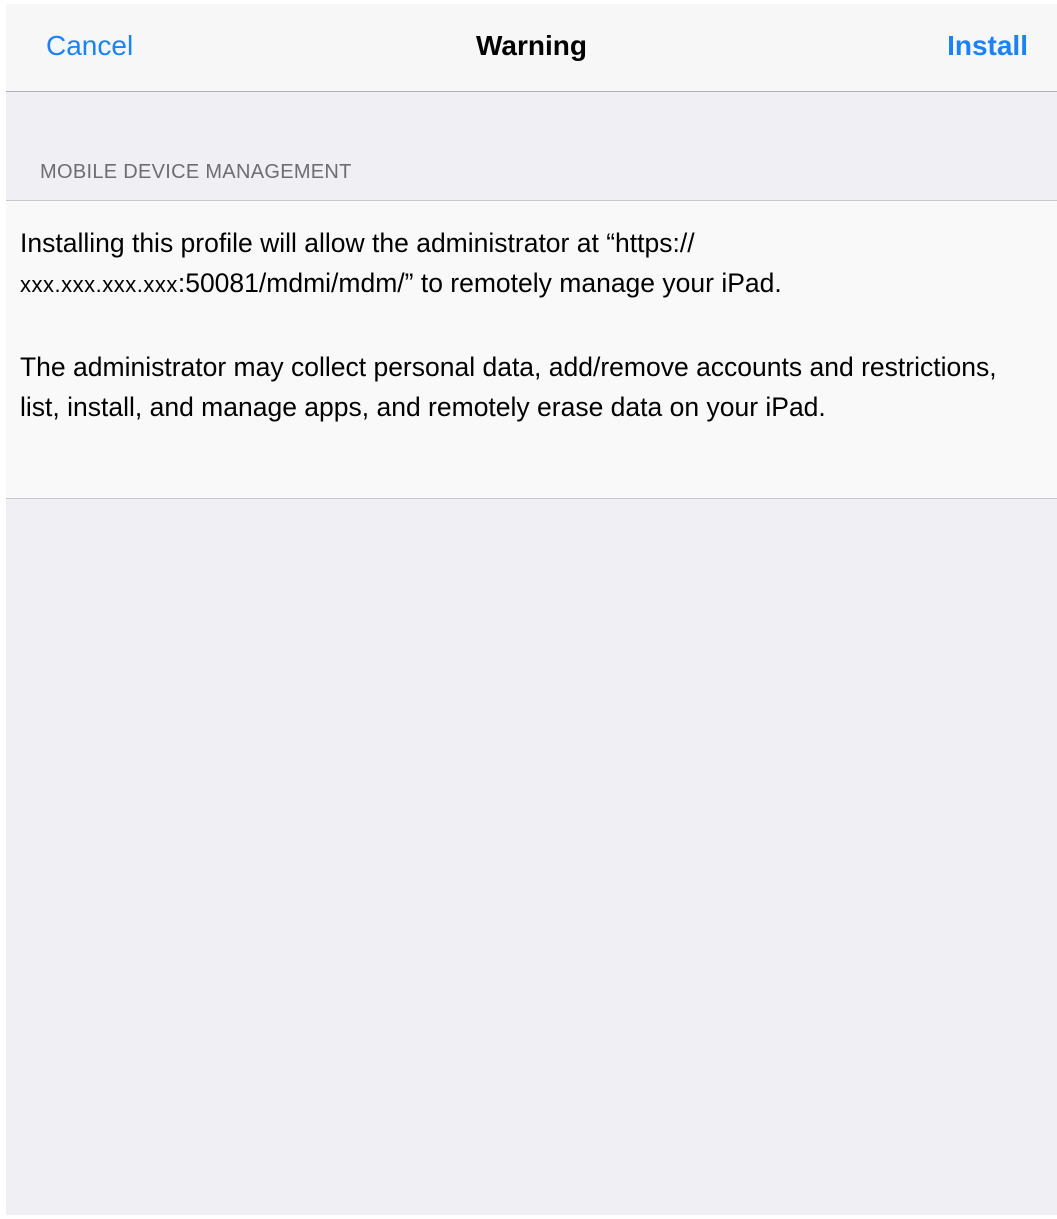 This screenshot has height=1219, width=1057. I want to click on section-header-mdm: MOBILE DEVICE MANAGEMENT, so click(196, 172).